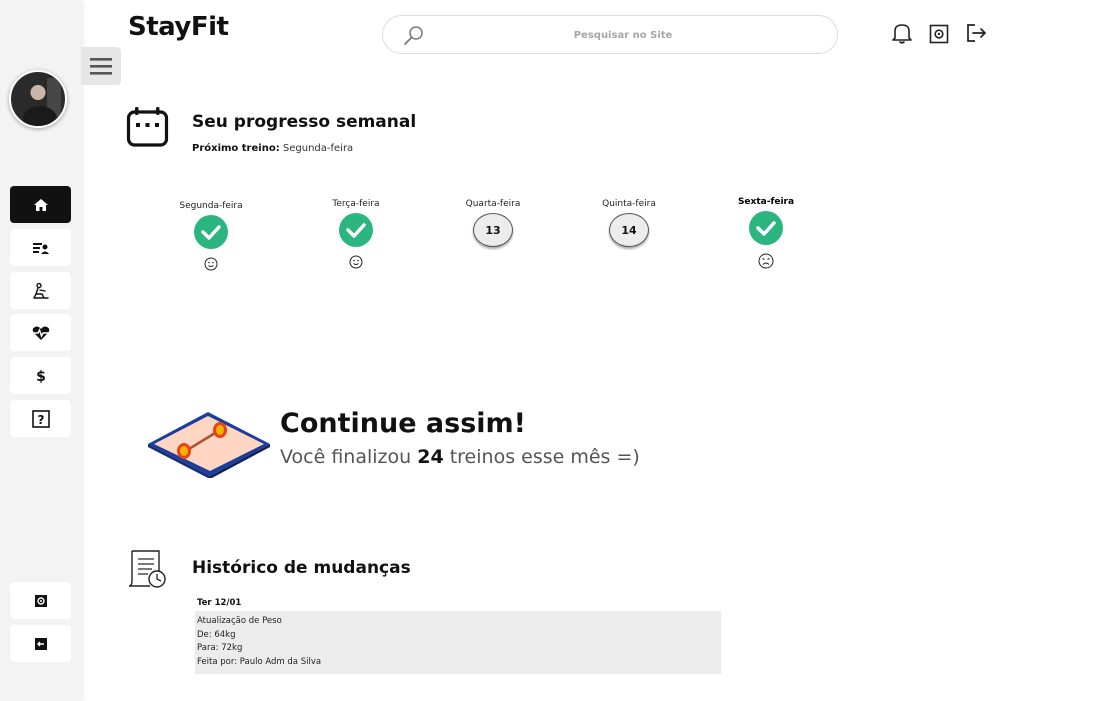 Image resolution: width=1096 pixels, height=701 pixels. What do you see at coordinates (493, 230) in the screenshot?
I see `date-badge: 13` at bounding box center [493, 230].